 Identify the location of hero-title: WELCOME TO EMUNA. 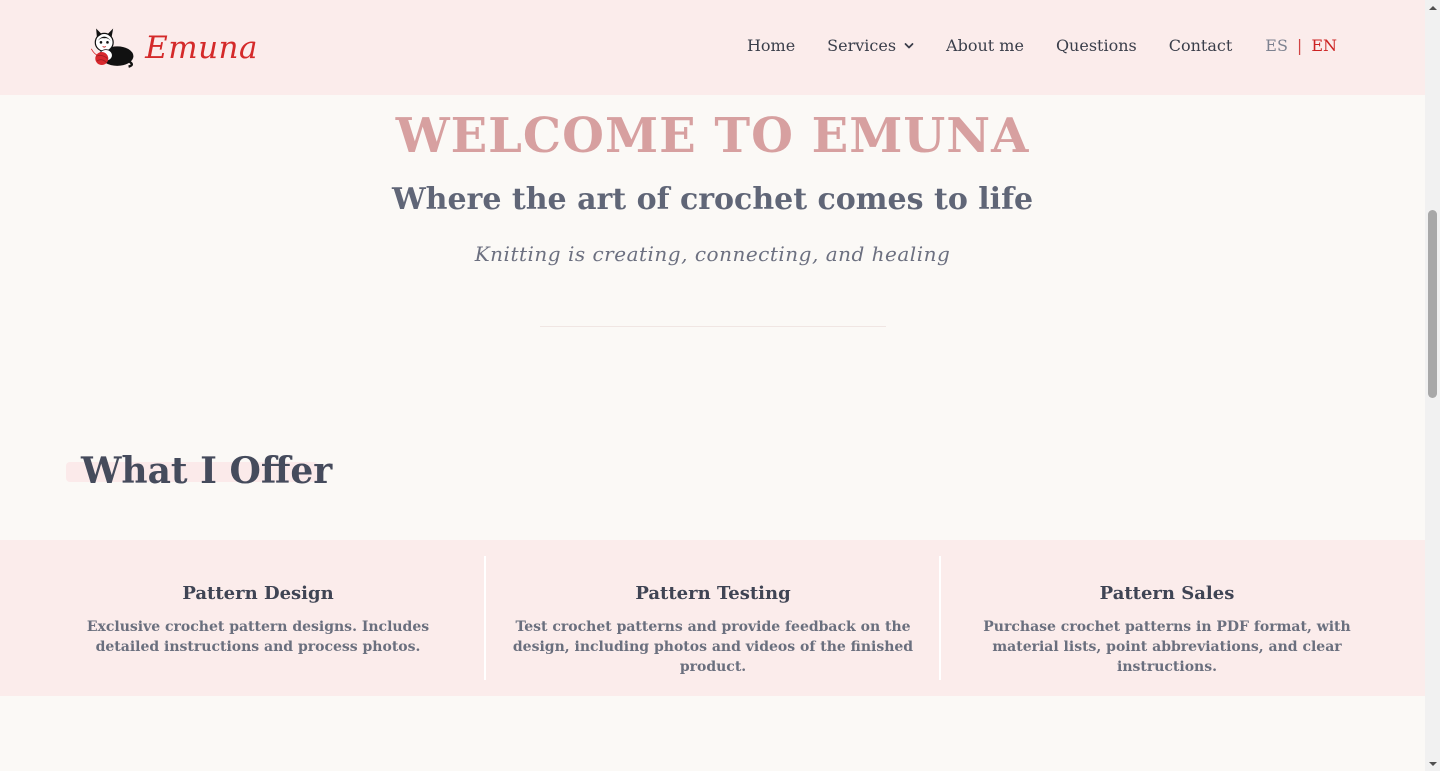
(712, 136).